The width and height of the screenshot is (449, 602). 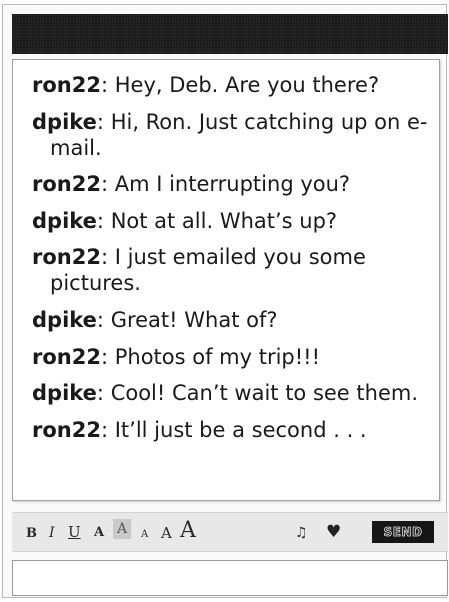 What do you see at coordinates (31, 533) in the screenshot?
I see `bold-button: B` at bounding box center [31, 533].